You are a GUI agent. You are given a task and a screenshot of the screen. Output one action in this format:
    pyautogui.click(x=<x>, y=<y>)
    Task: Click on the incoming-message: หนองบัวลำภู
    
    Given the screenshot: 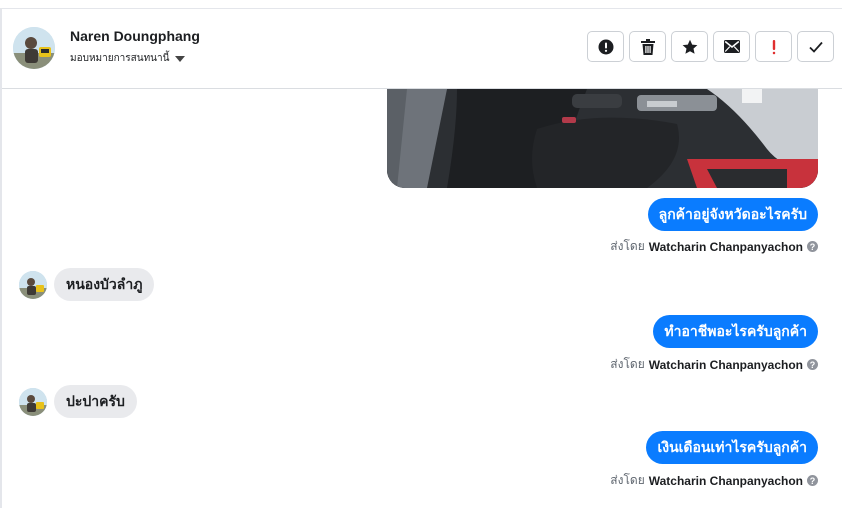 What is the action you would take?
    pyautogui.click(x=104, y=284)
    